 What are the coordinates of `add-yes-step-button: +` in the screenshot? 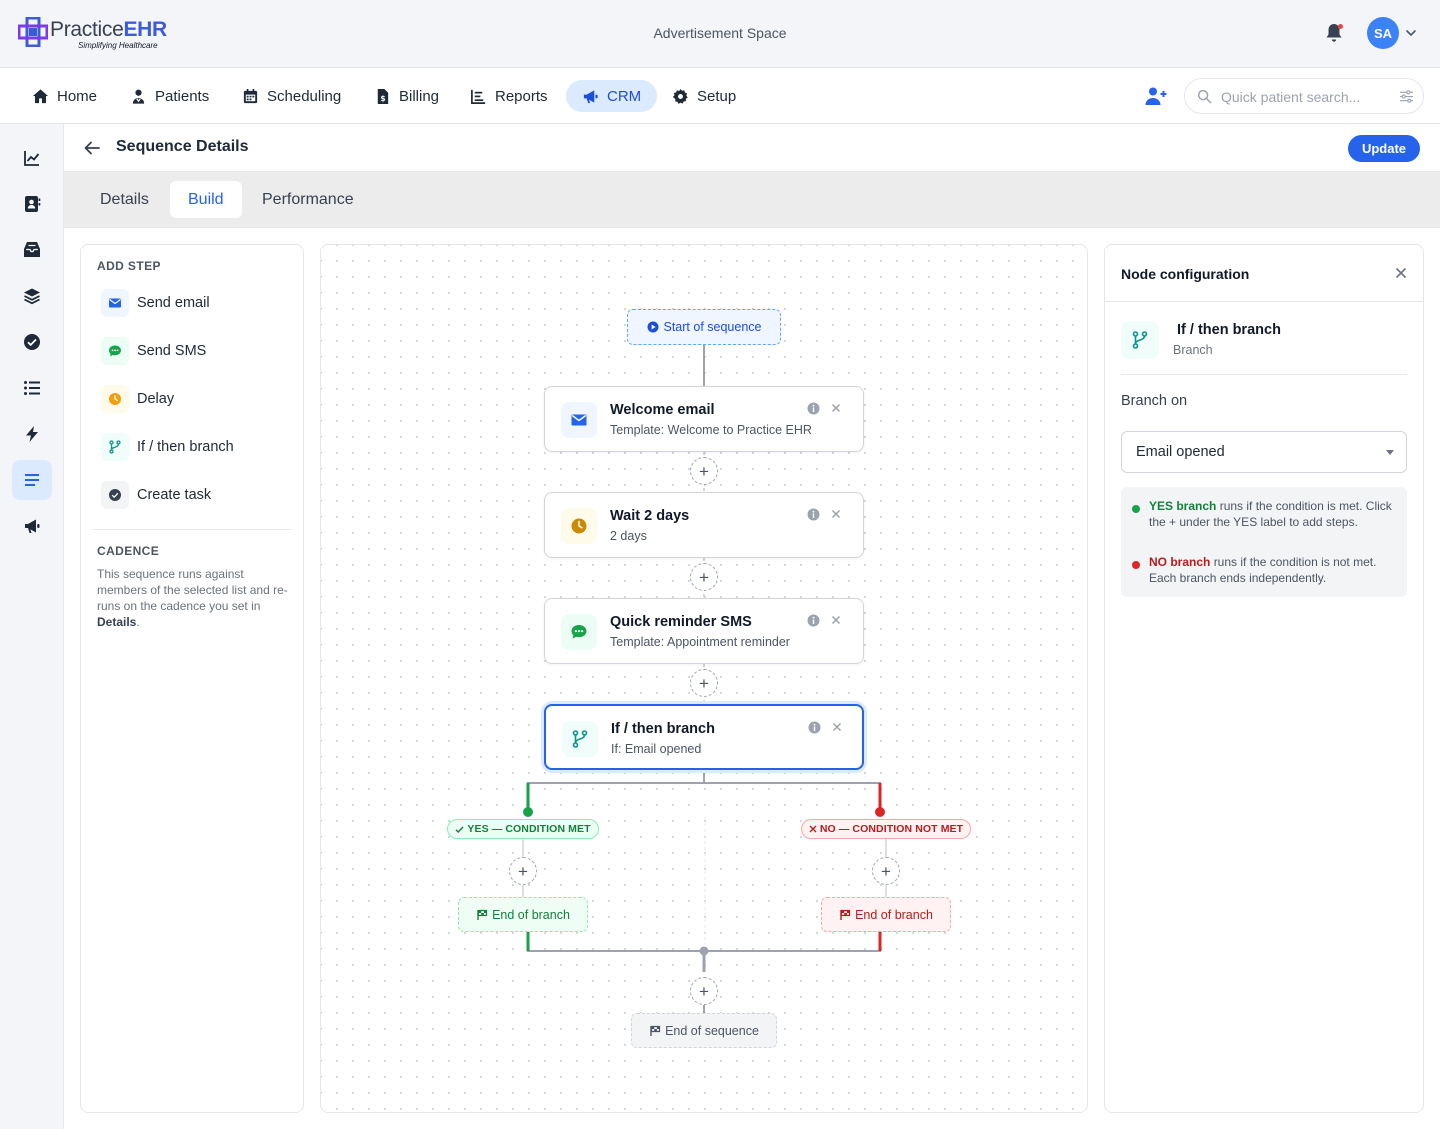 It's located at (523, 871).